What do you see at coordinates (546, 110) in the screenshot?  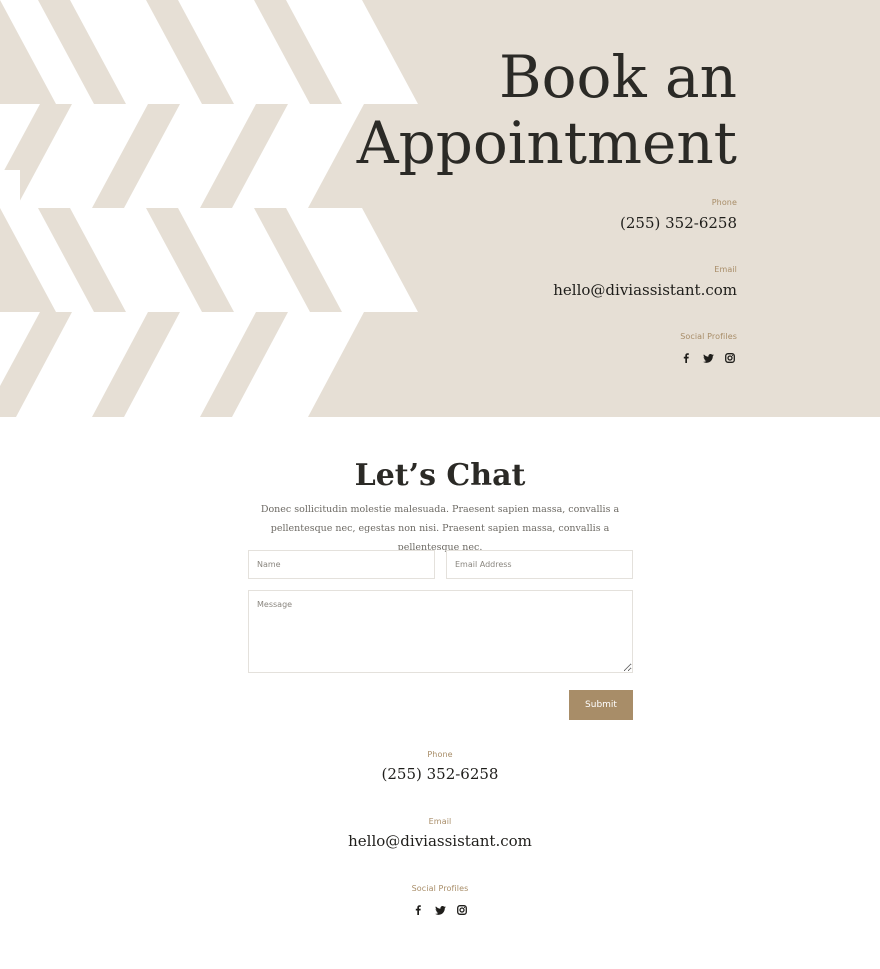 I see `page-title: Book an Appointment` at bounding box center [546, 110].